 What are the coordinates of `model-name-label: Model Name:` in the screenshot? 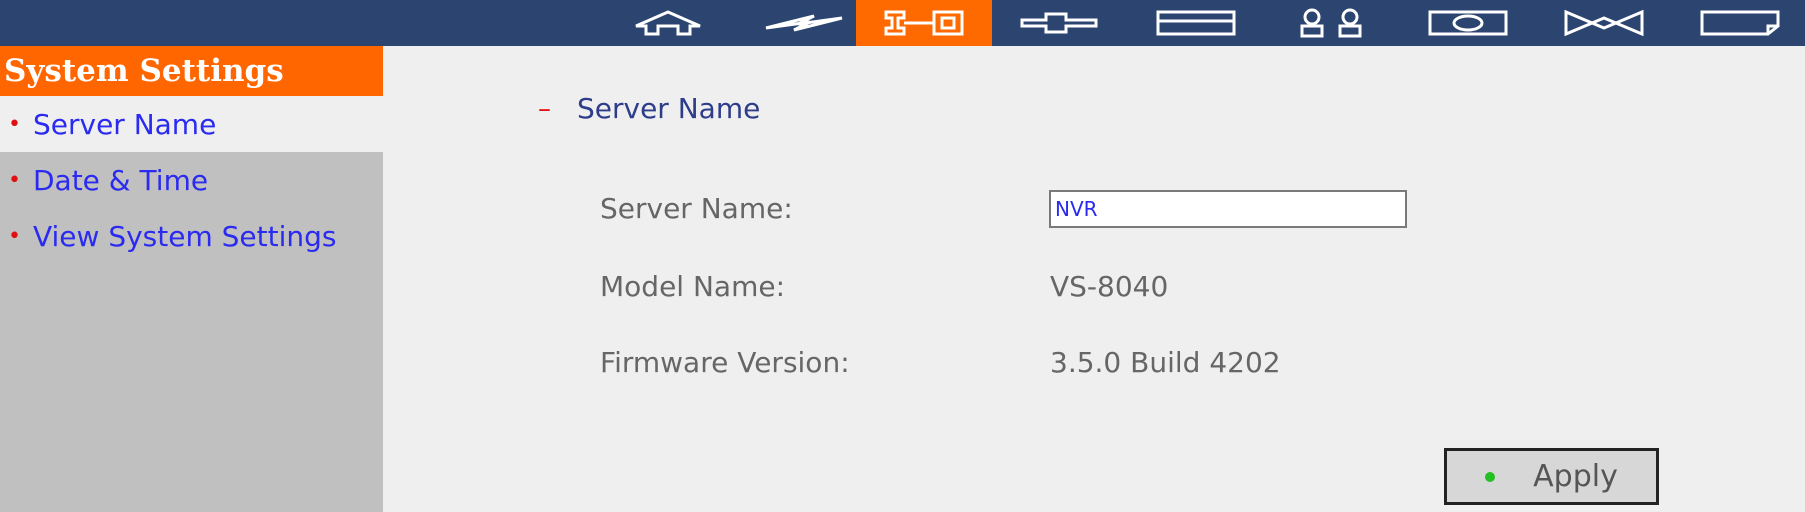 It's located at (693, 286).